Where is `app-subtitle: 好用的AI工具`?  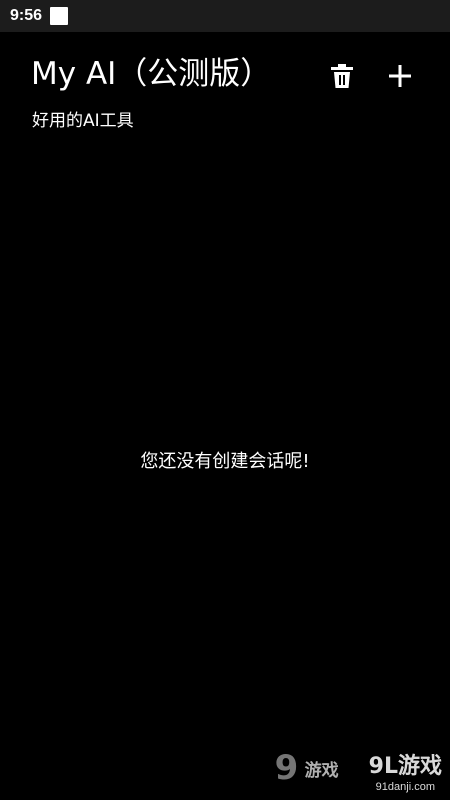
app-subtitle: 好用的AI工具 is located at coordinates (83, 121).